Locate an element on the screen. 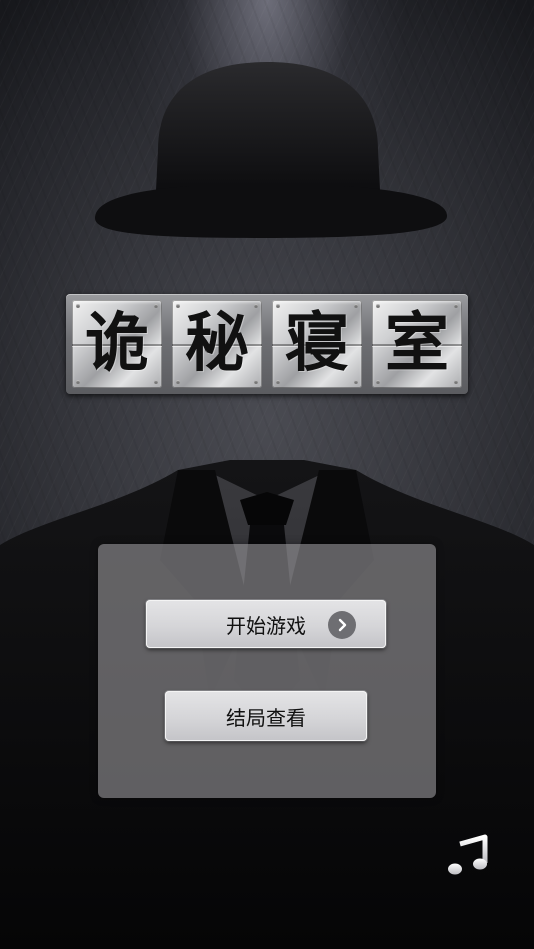 This screenshot has width=534, height=949. title-tile-2: 秘 is located at coordinates (217, 344).